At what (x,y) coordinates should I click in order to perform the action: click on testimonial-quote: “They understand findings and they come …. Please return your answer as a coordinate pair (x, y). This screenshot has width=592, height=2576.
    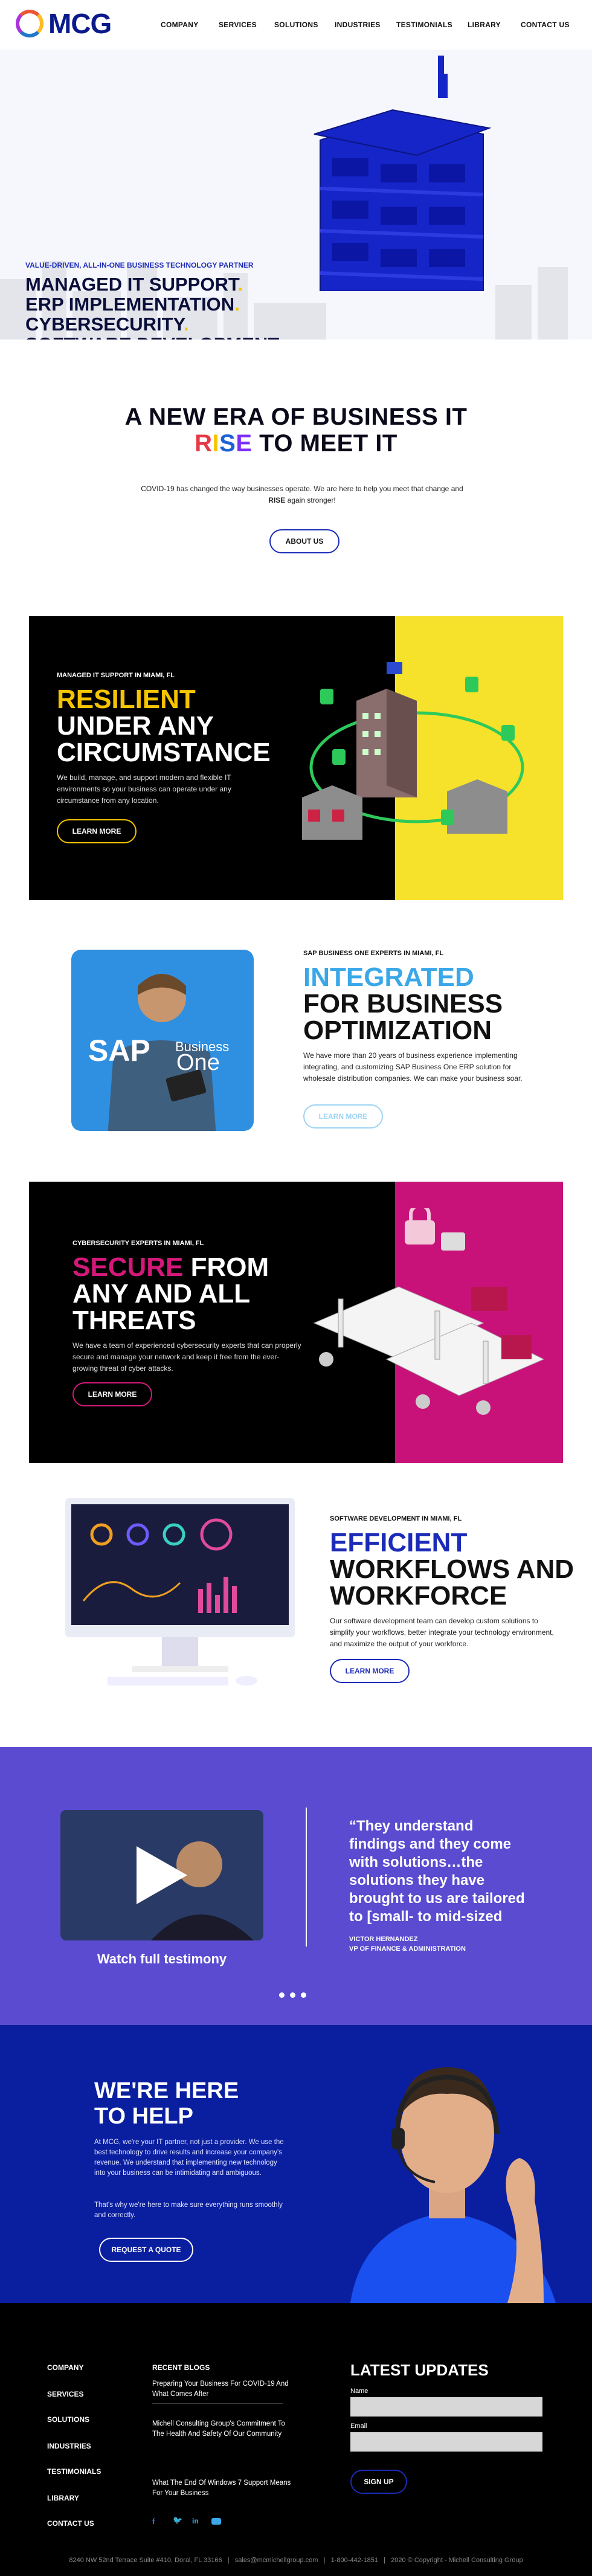
    Looking at the image, I should click on (437, 1872).